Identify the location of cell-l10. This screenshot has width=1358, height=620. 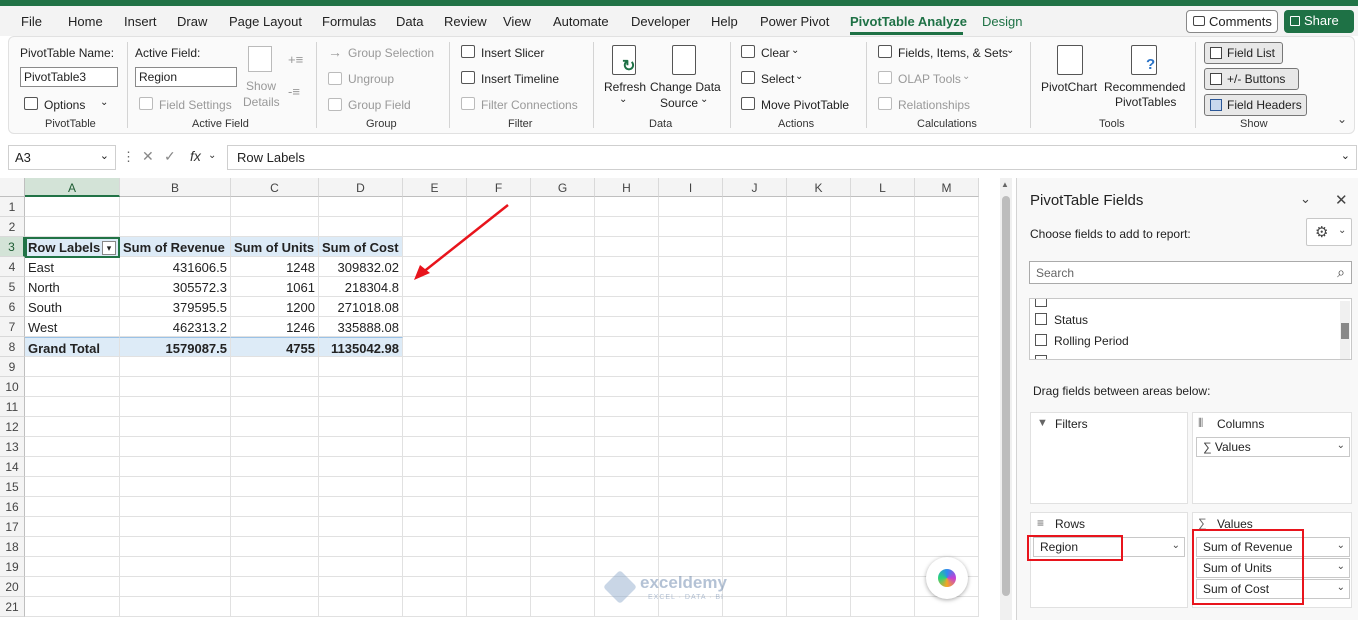
(883, 387).